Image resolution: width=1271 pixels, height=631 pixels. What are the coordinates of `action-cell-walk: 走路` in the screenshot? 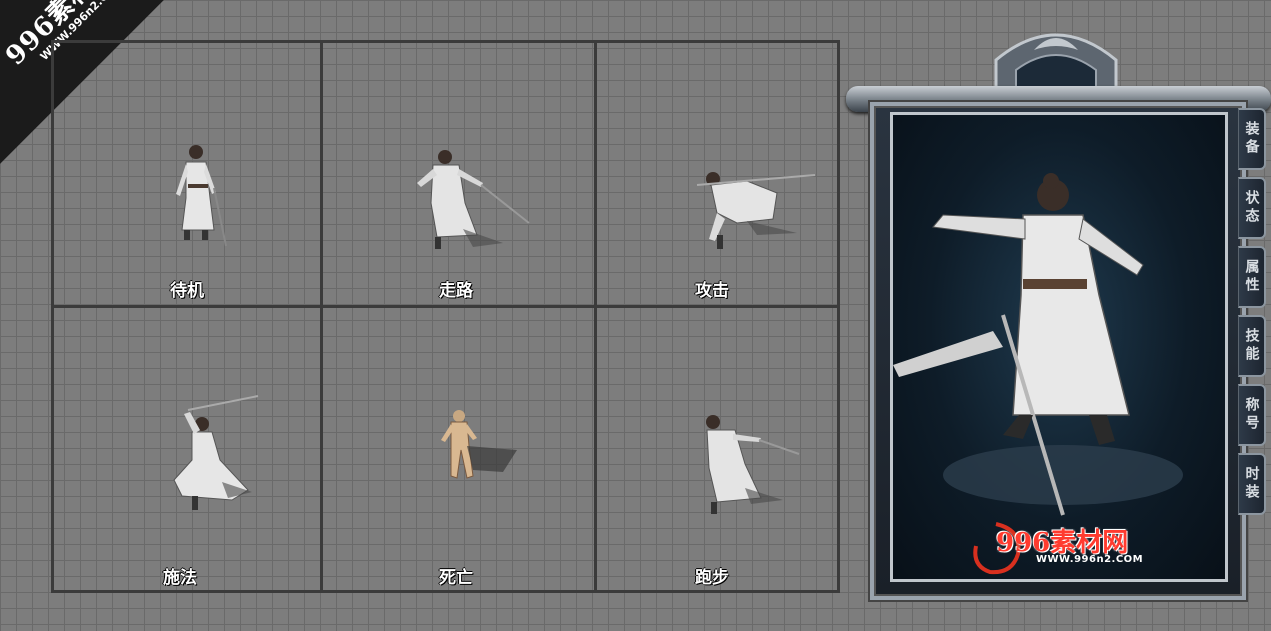 It's located at (458, 174).